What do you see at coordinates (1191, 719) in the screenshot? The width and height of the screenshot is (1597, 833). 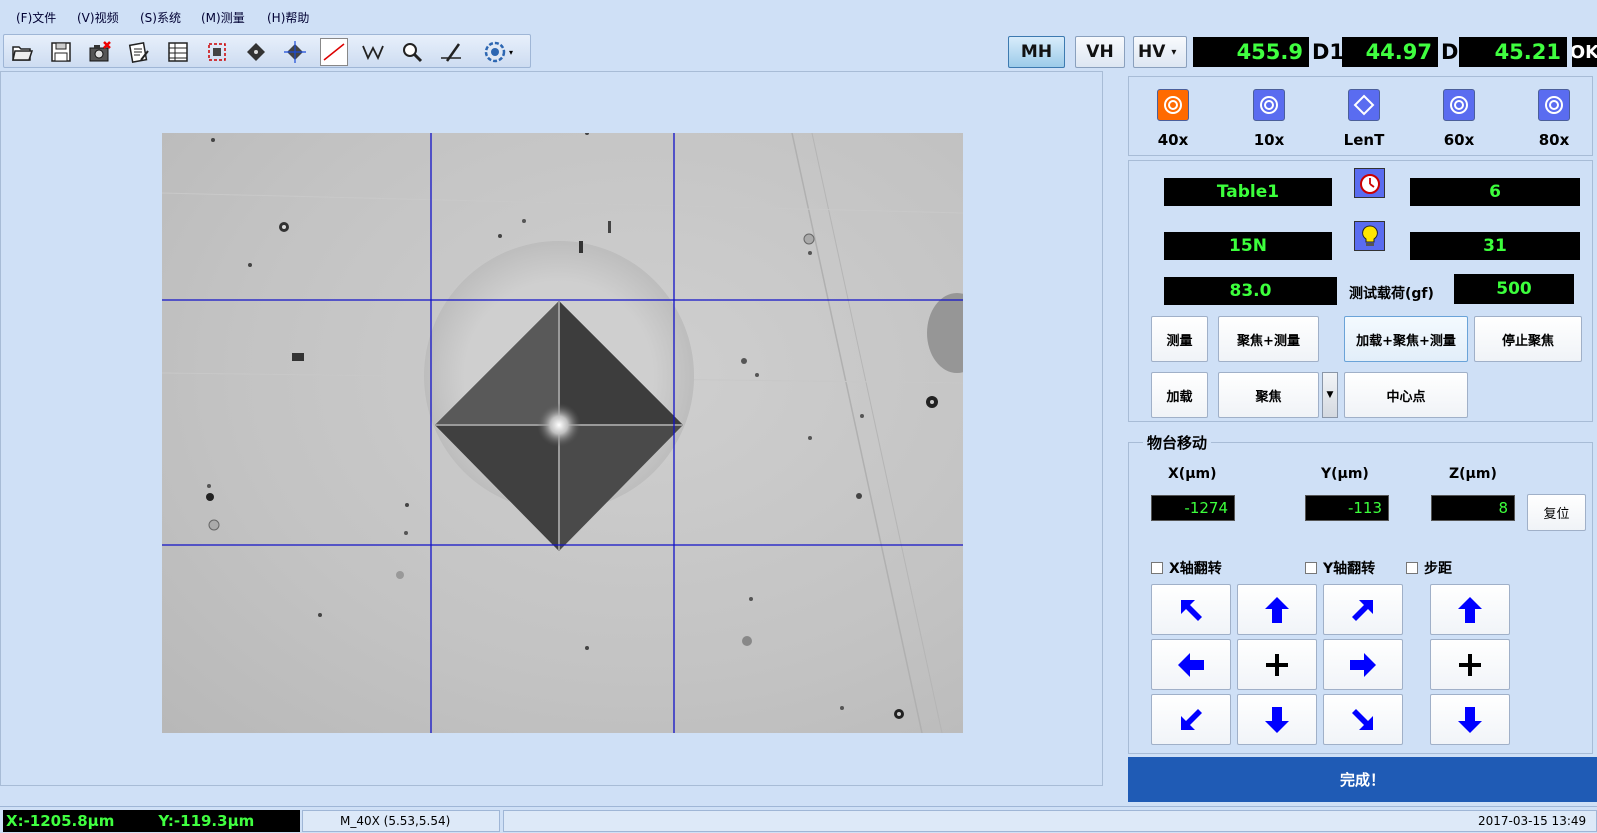 I see `move-down-left-button` at bounding box center [1191, 719].